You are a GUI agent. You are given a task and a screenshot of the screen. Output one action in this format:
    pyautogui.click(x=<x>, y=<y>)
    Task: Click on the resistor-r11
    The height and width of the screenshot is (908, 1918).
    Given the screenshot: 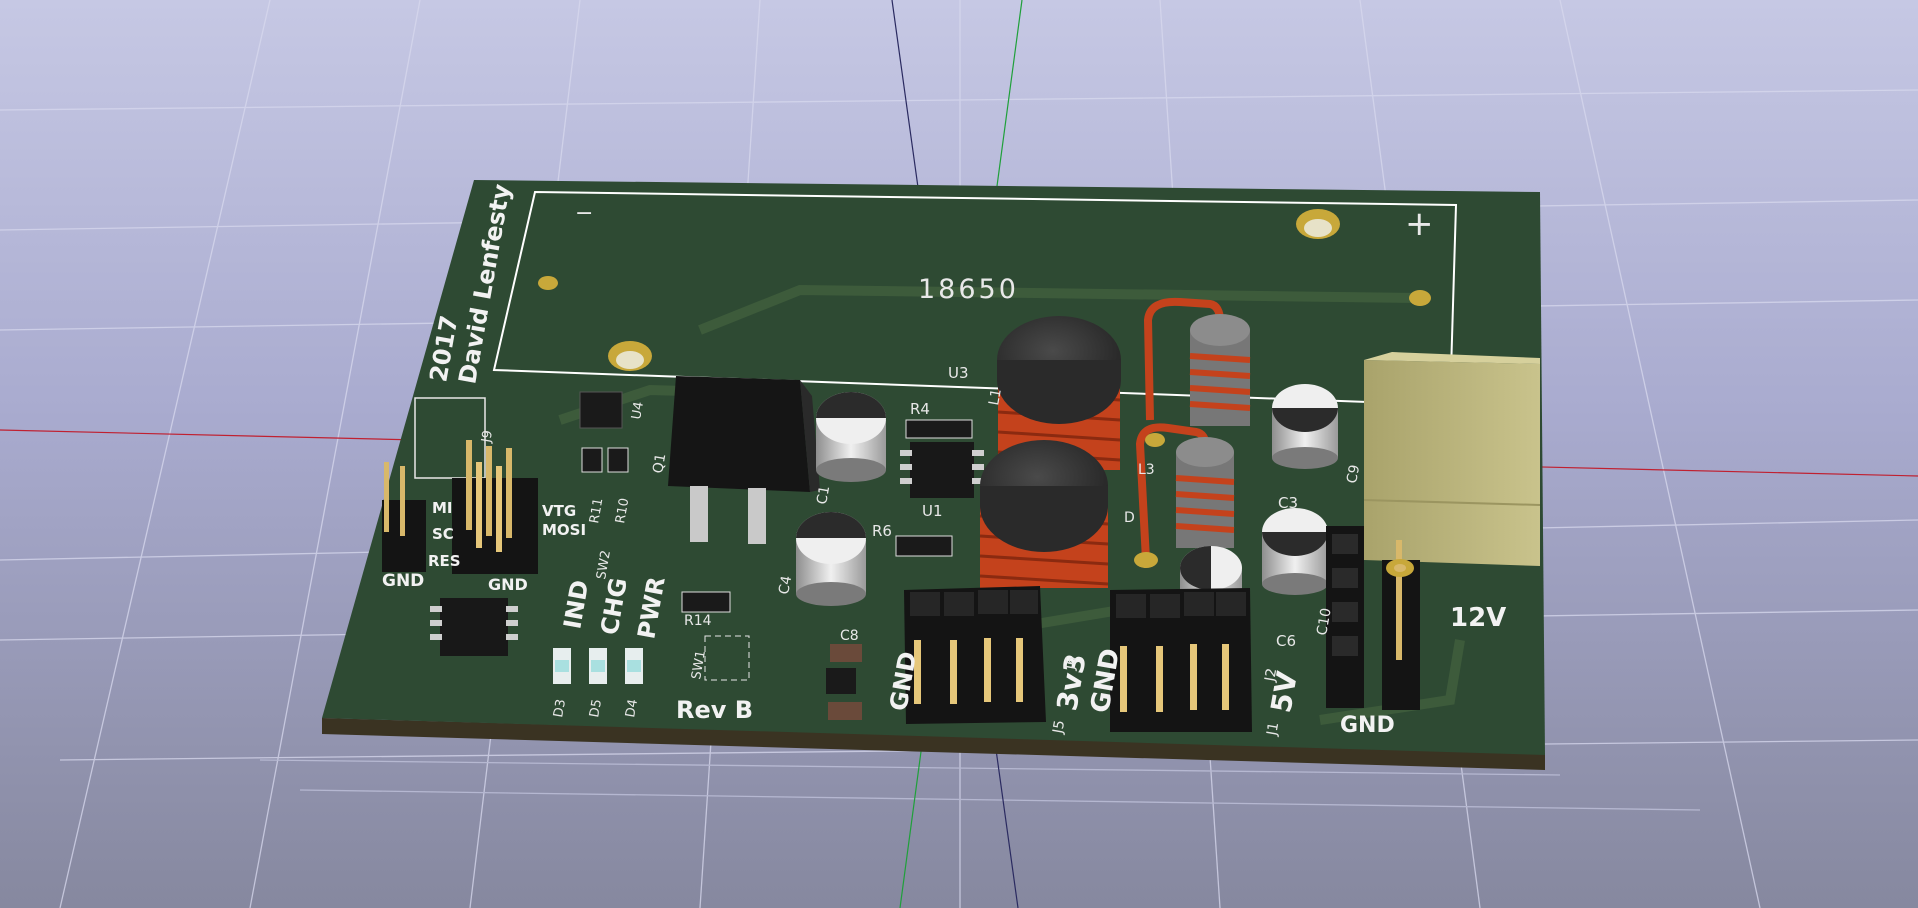 What is the action you would take?
    pyautogui.click(x=592, y=460)
    